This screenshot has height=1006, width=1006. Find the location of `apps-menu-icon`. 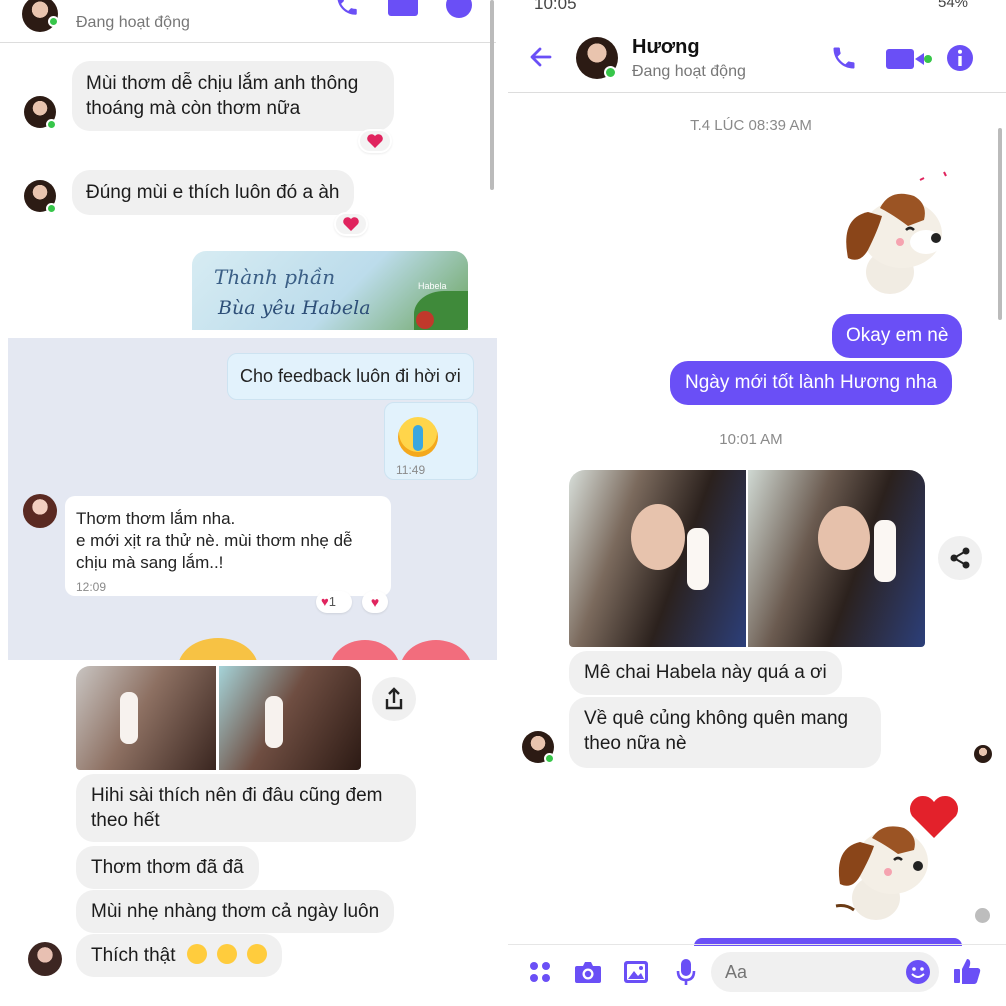

apps-menu-icon is located at coordinates (540, 972).